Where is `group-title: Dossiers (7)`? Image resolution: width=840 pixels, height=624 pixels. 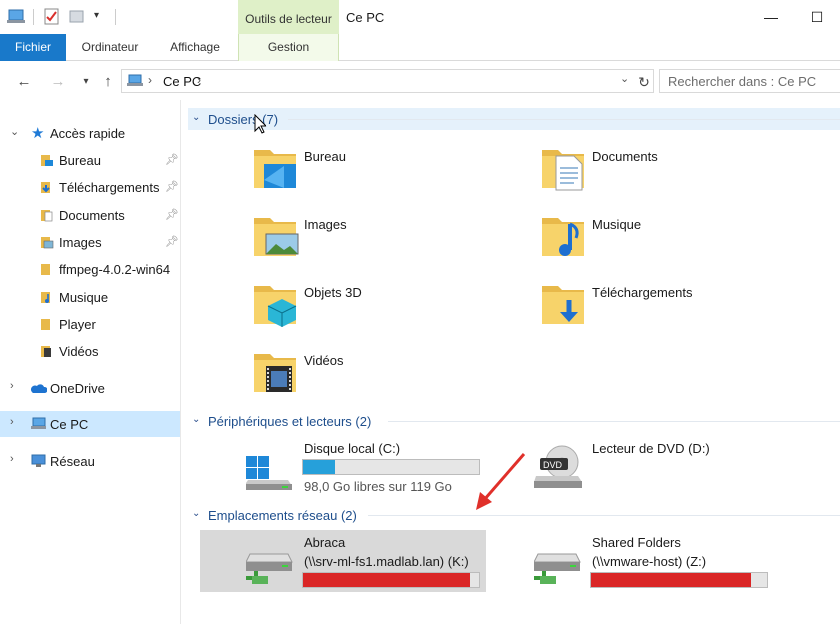 group-title: Dossiers (7) is located at coordinates (243, 119).